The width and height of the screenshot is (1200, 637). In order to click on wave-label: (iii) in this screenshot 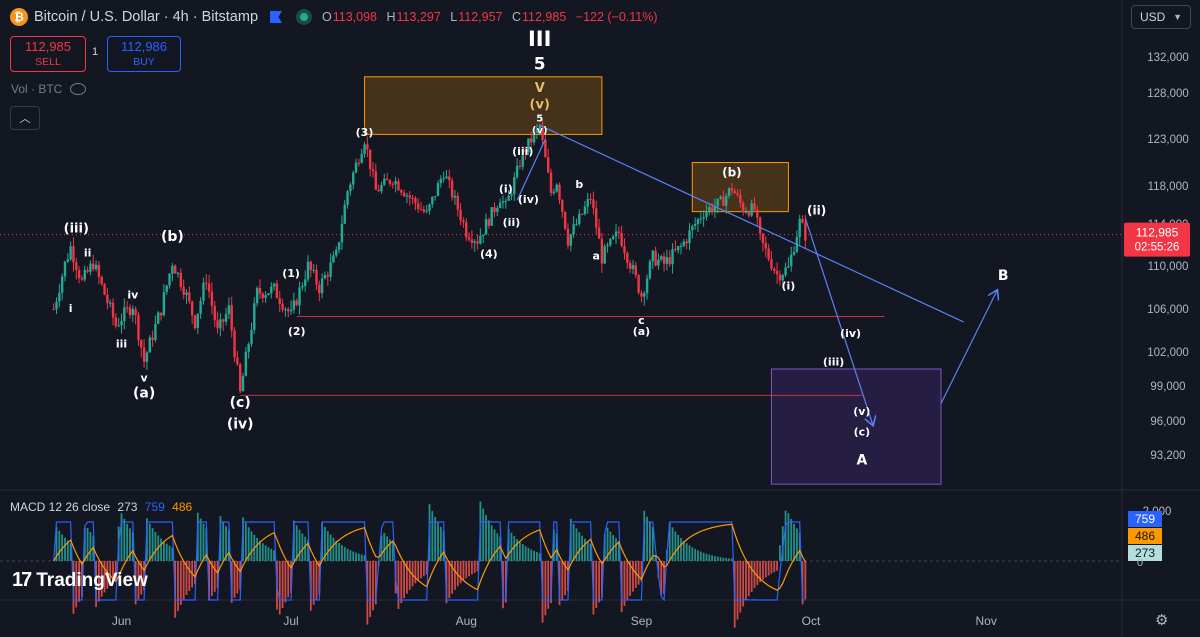, I will do `click(833, 362)`.